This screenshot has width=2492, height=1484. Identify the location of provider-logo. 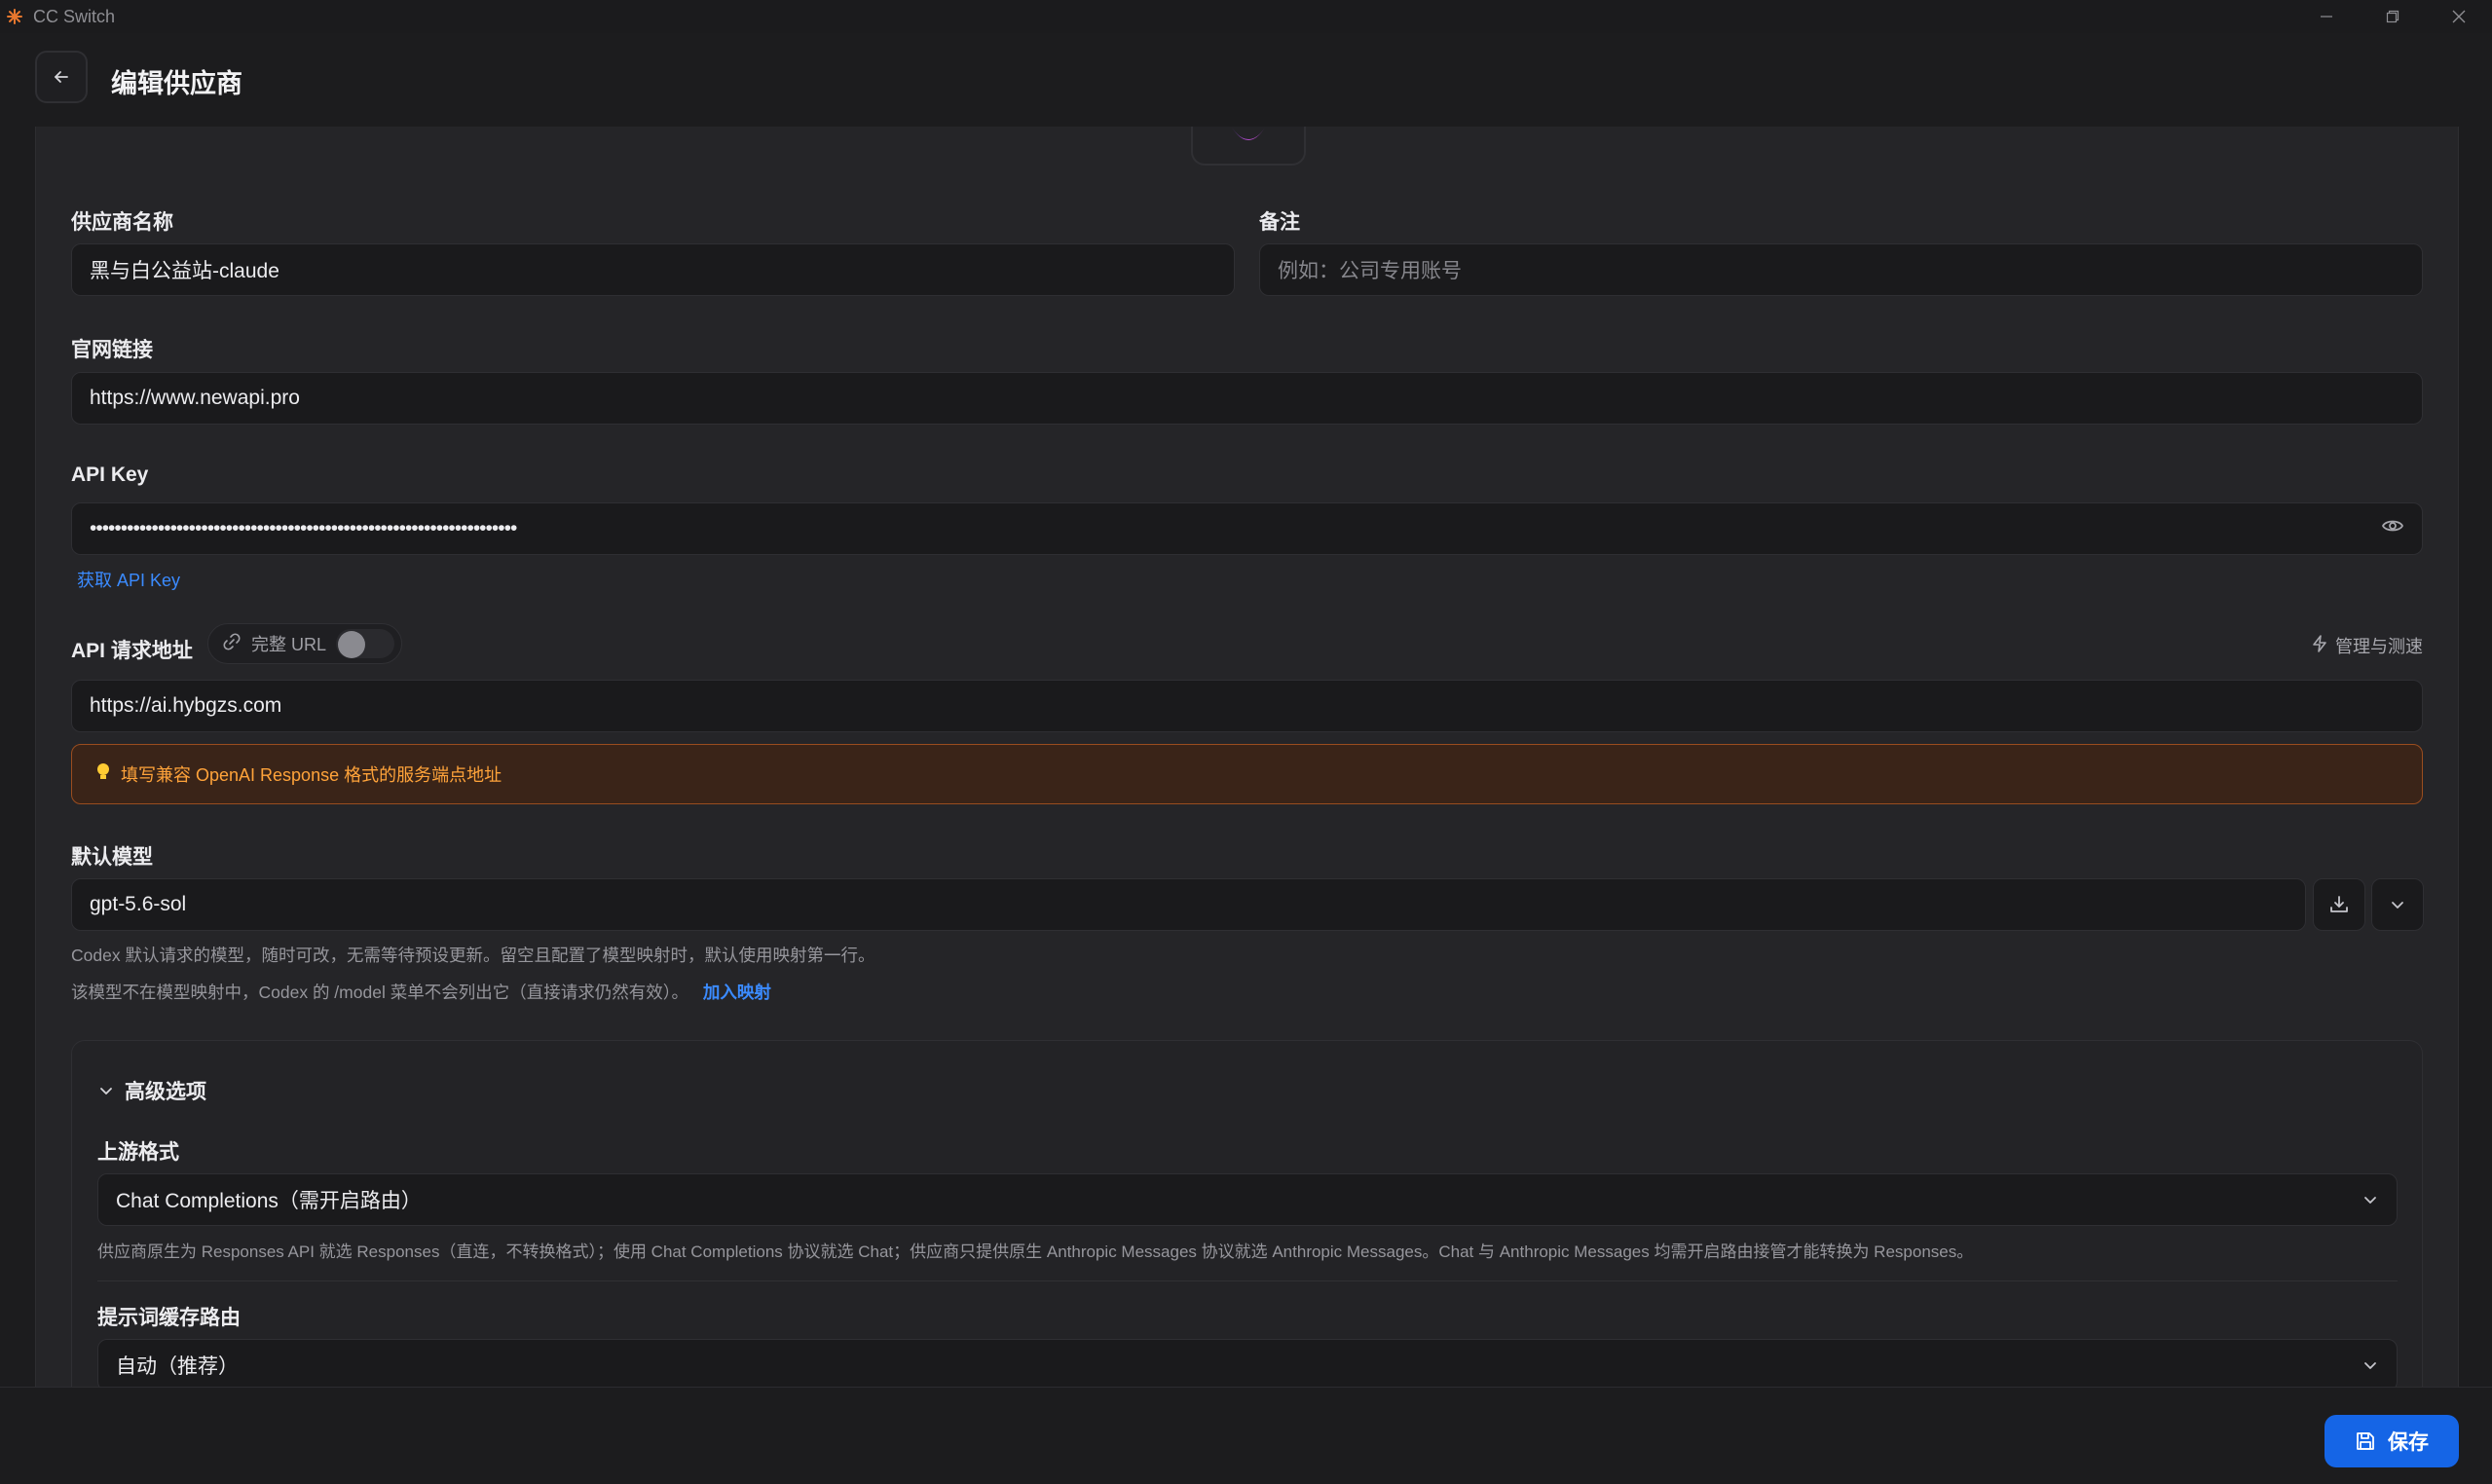
(1248, 146).